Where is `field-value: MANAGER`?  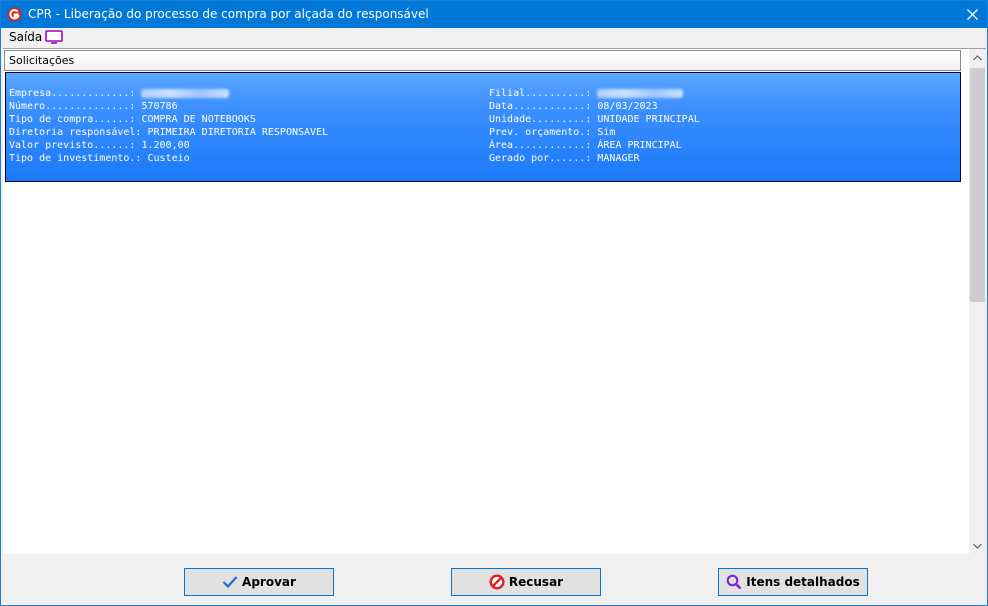
field-value: MANAGER is located at coordinates (618, 158).